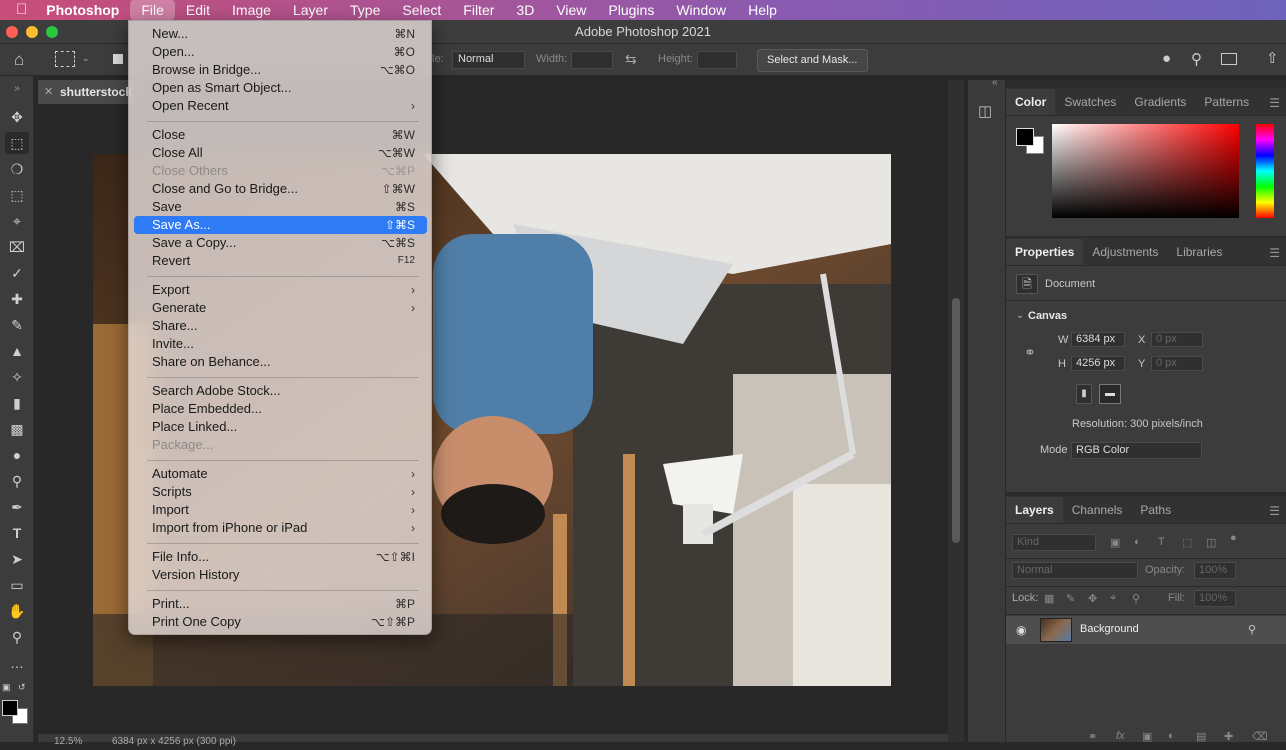  Describe the element at coordinates (1228, 736) in the screenshot. I see `new-layer-icon: ✚` at that location.